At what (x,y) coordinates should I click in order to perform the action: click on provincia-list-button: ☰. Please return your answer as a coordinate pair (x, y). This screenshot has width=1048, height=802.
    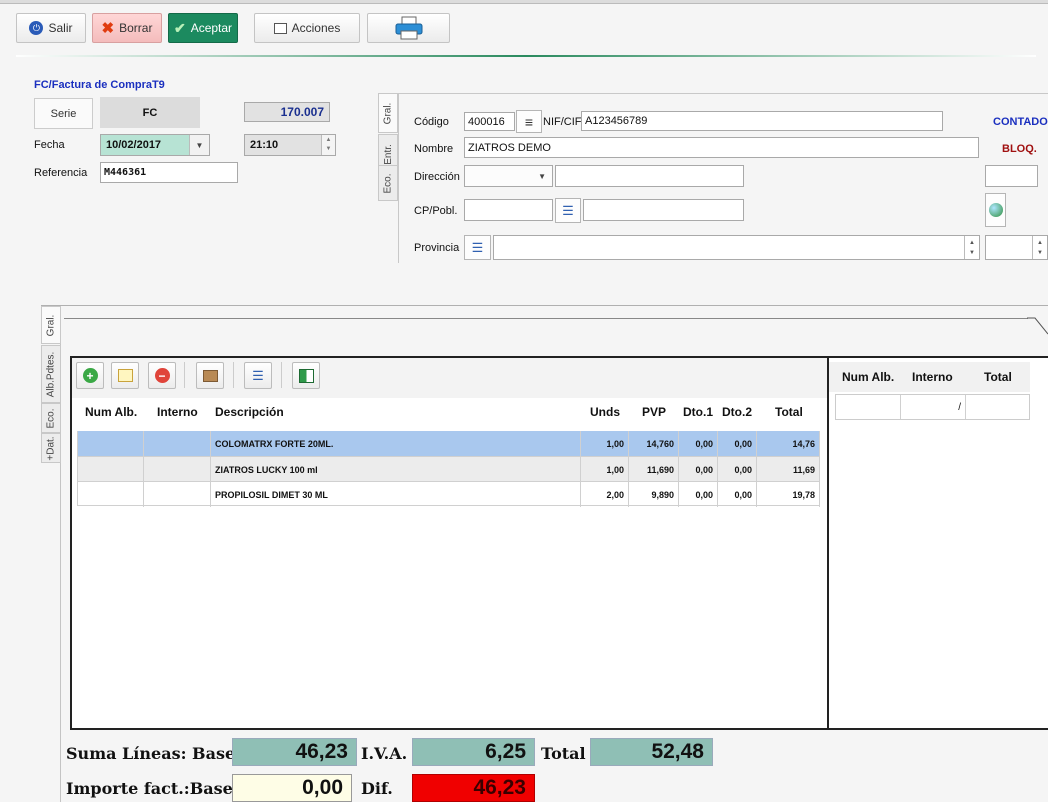
    Looking at the image, I should click on (477, 247).